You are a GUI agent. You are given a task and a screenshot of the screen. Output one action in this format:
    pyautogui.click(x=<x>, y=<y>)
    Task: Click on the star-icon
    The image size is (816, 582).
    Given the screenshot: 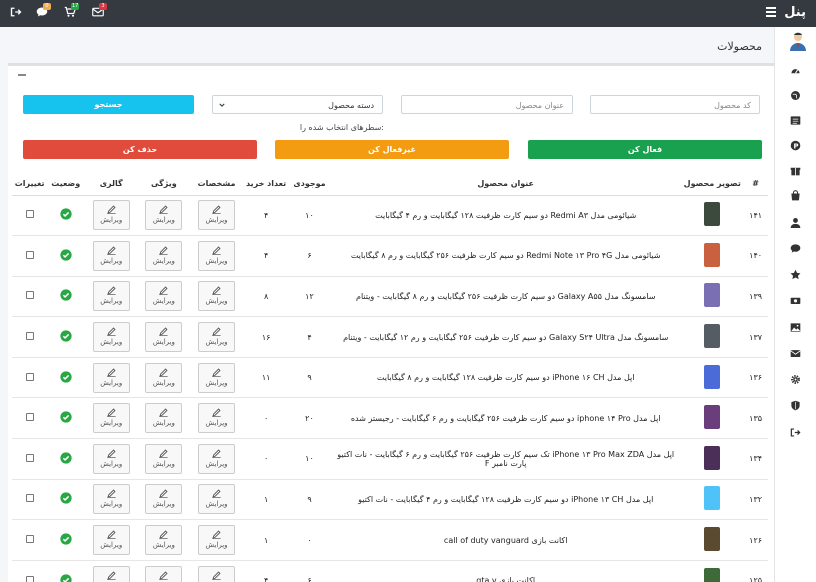 What is the action you would take?
    pyautogui.click(x=797, y=276)
    